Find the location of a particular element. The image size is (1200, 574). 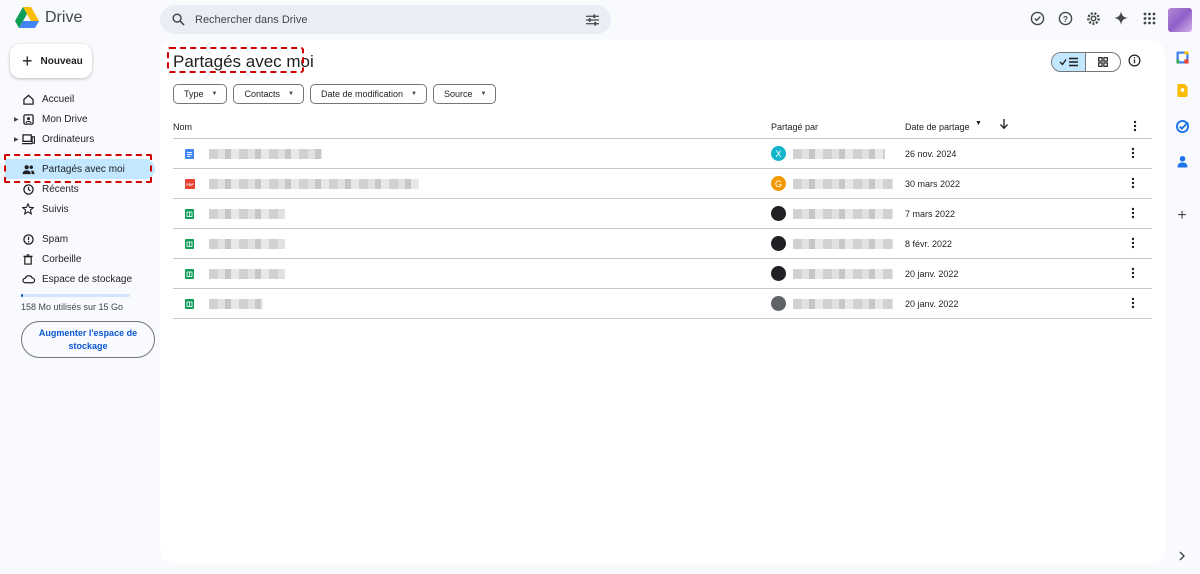

sharer-avatar: X is located at coordinates (778, 153).